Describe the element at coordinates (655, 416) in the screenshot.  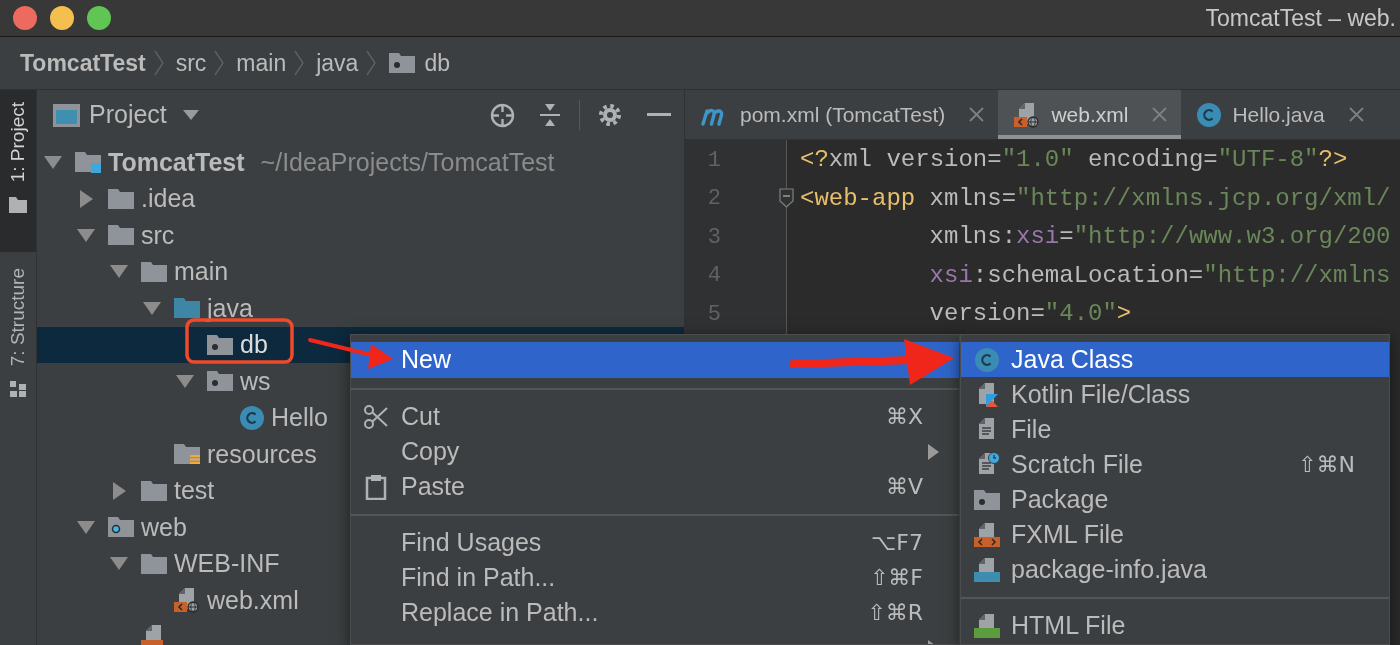
I see `menu-item: Cut ⌘X` at that location.